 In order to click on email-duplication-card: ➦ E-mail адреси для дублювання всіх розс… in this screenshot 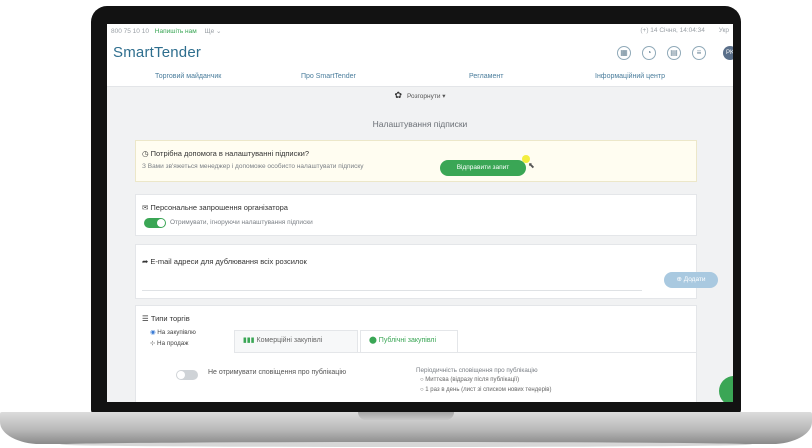, I will do `click(426, 271)`.